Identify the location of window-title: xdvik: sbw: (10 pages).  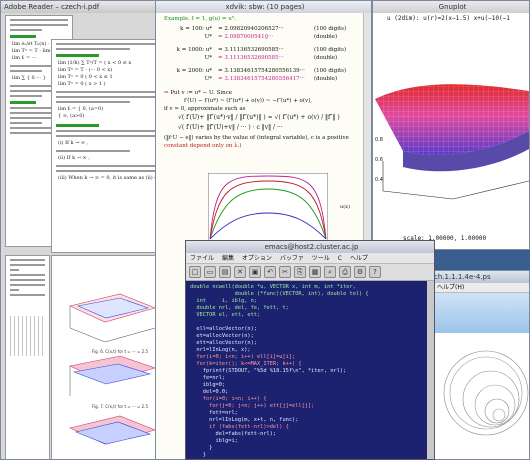
(263, 7).